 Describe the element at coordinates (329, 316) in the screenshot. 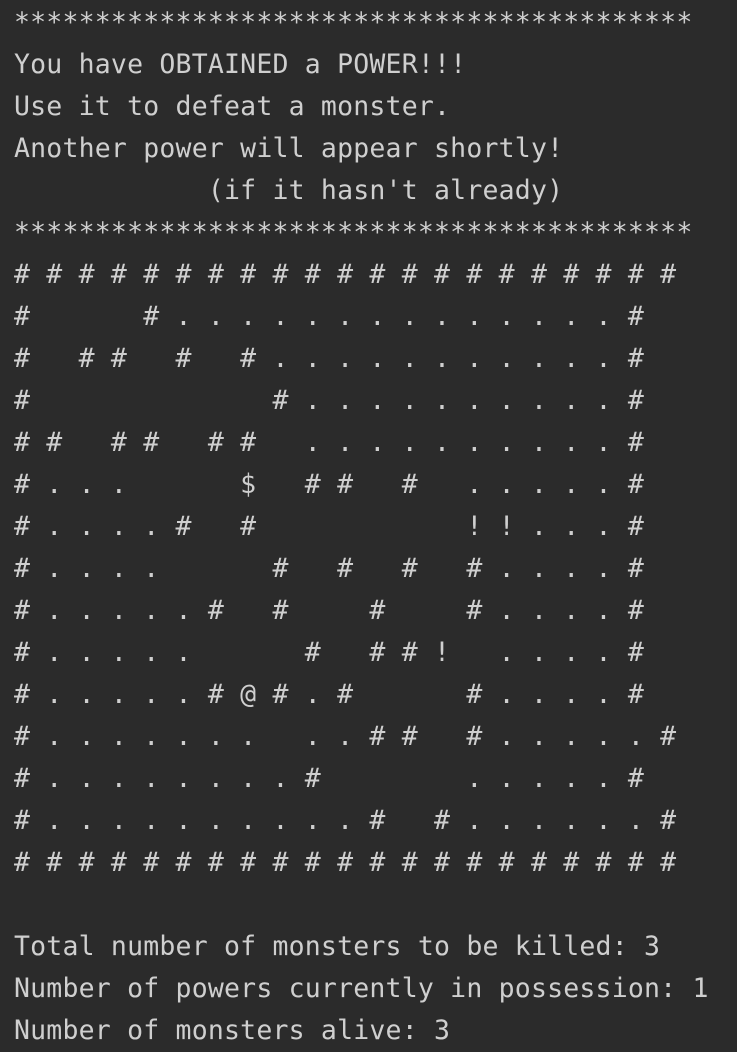

I see `grid-row: # # . . . . . . . . . . . . . . #` at that location.